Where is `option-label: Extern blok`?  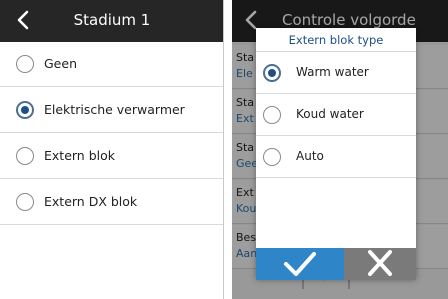 option-label: Extern blok is located at coordinates (79, 155).